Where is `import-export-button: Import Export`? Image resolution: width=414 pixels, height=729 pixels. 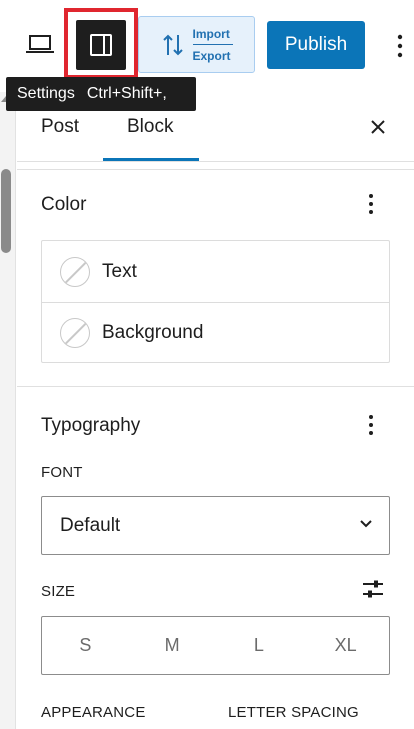
import-export-button: Import Export is located at coordinates (196, 44).